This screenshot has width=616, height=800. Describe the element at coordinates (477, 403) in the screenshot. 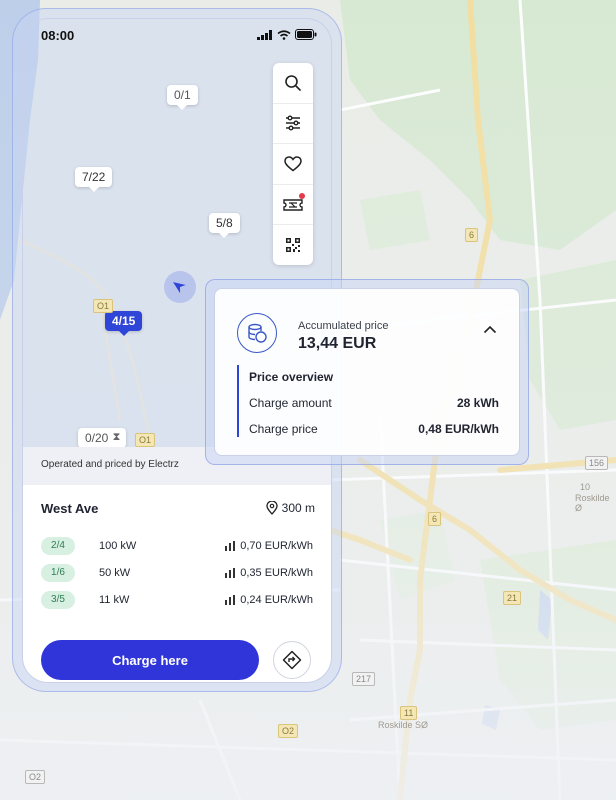

I see `price-row-value: 28 kWh` at that location.